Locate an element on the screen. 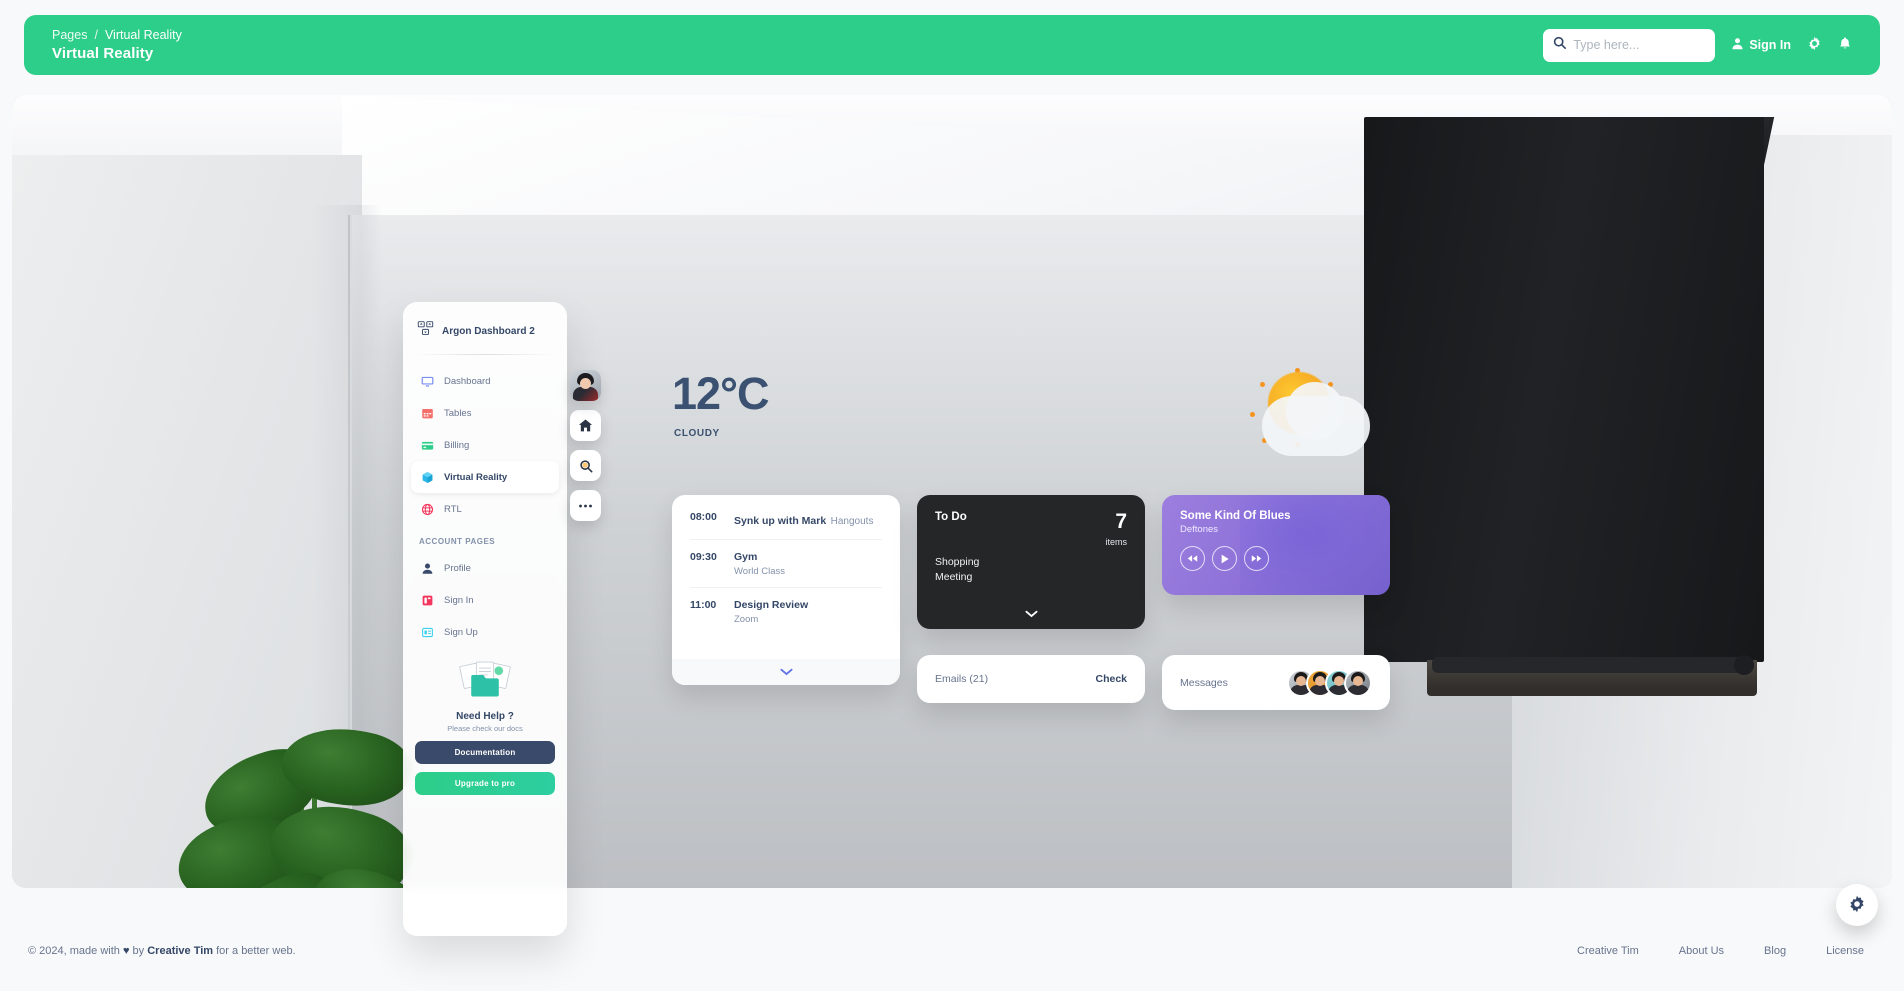  search-box is located at coordinates (1629, 45).